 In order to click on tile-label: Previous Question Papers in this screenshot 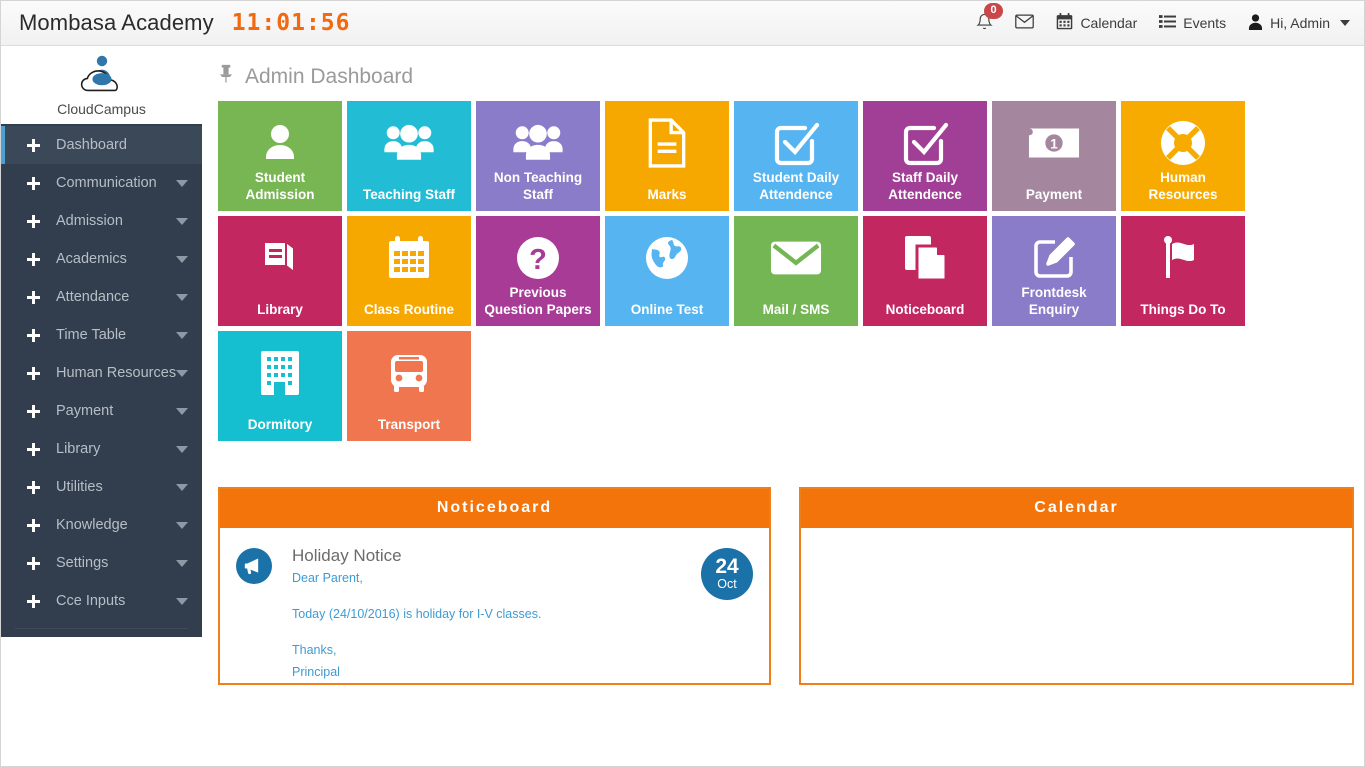, I will do `click(538, 301)`.